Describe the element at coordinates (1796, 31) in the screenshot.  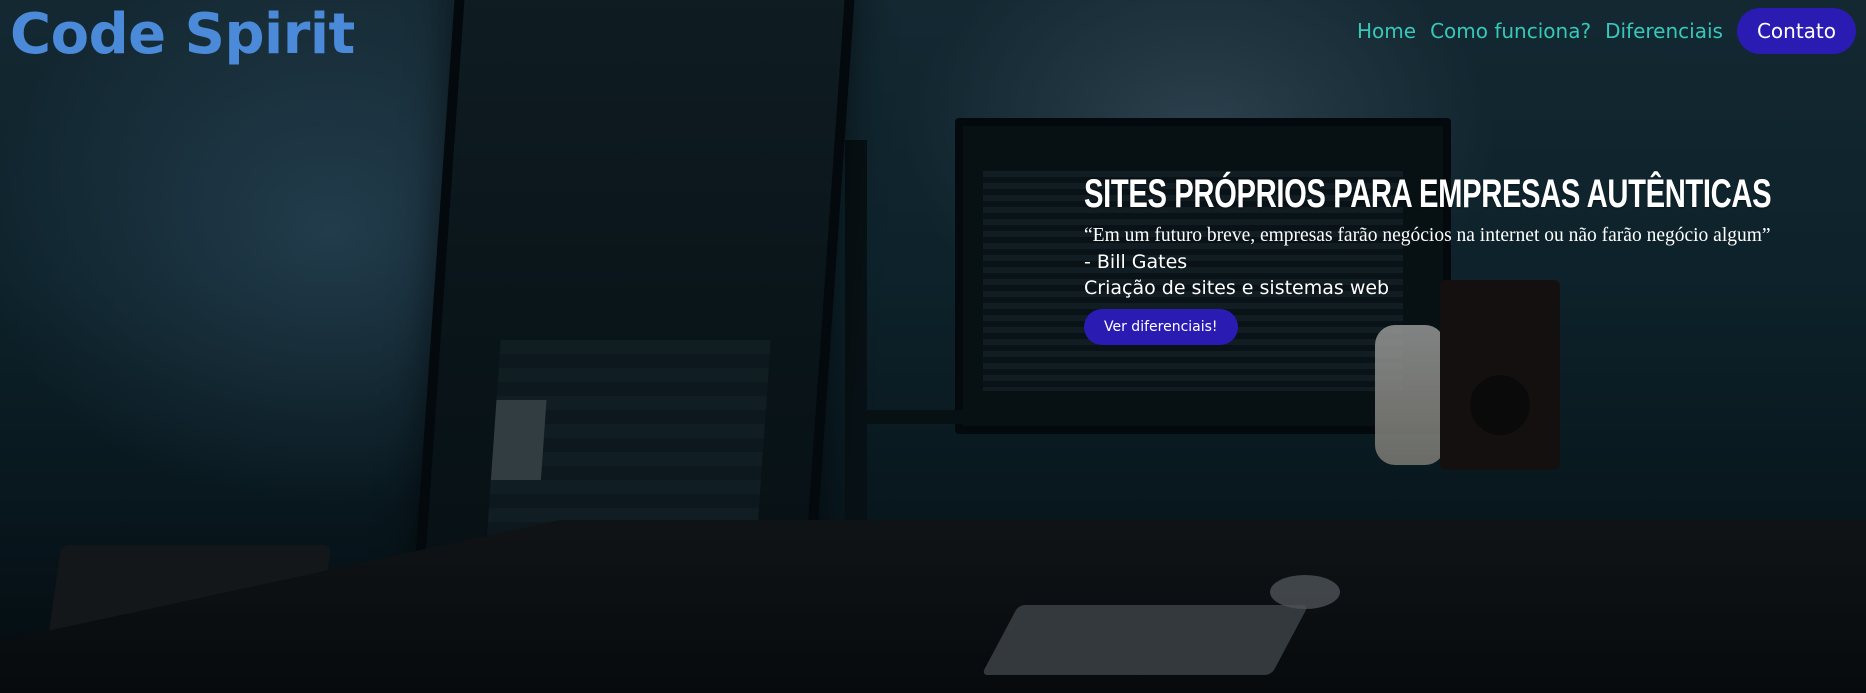
I see `contact-button: Contato` at that location.